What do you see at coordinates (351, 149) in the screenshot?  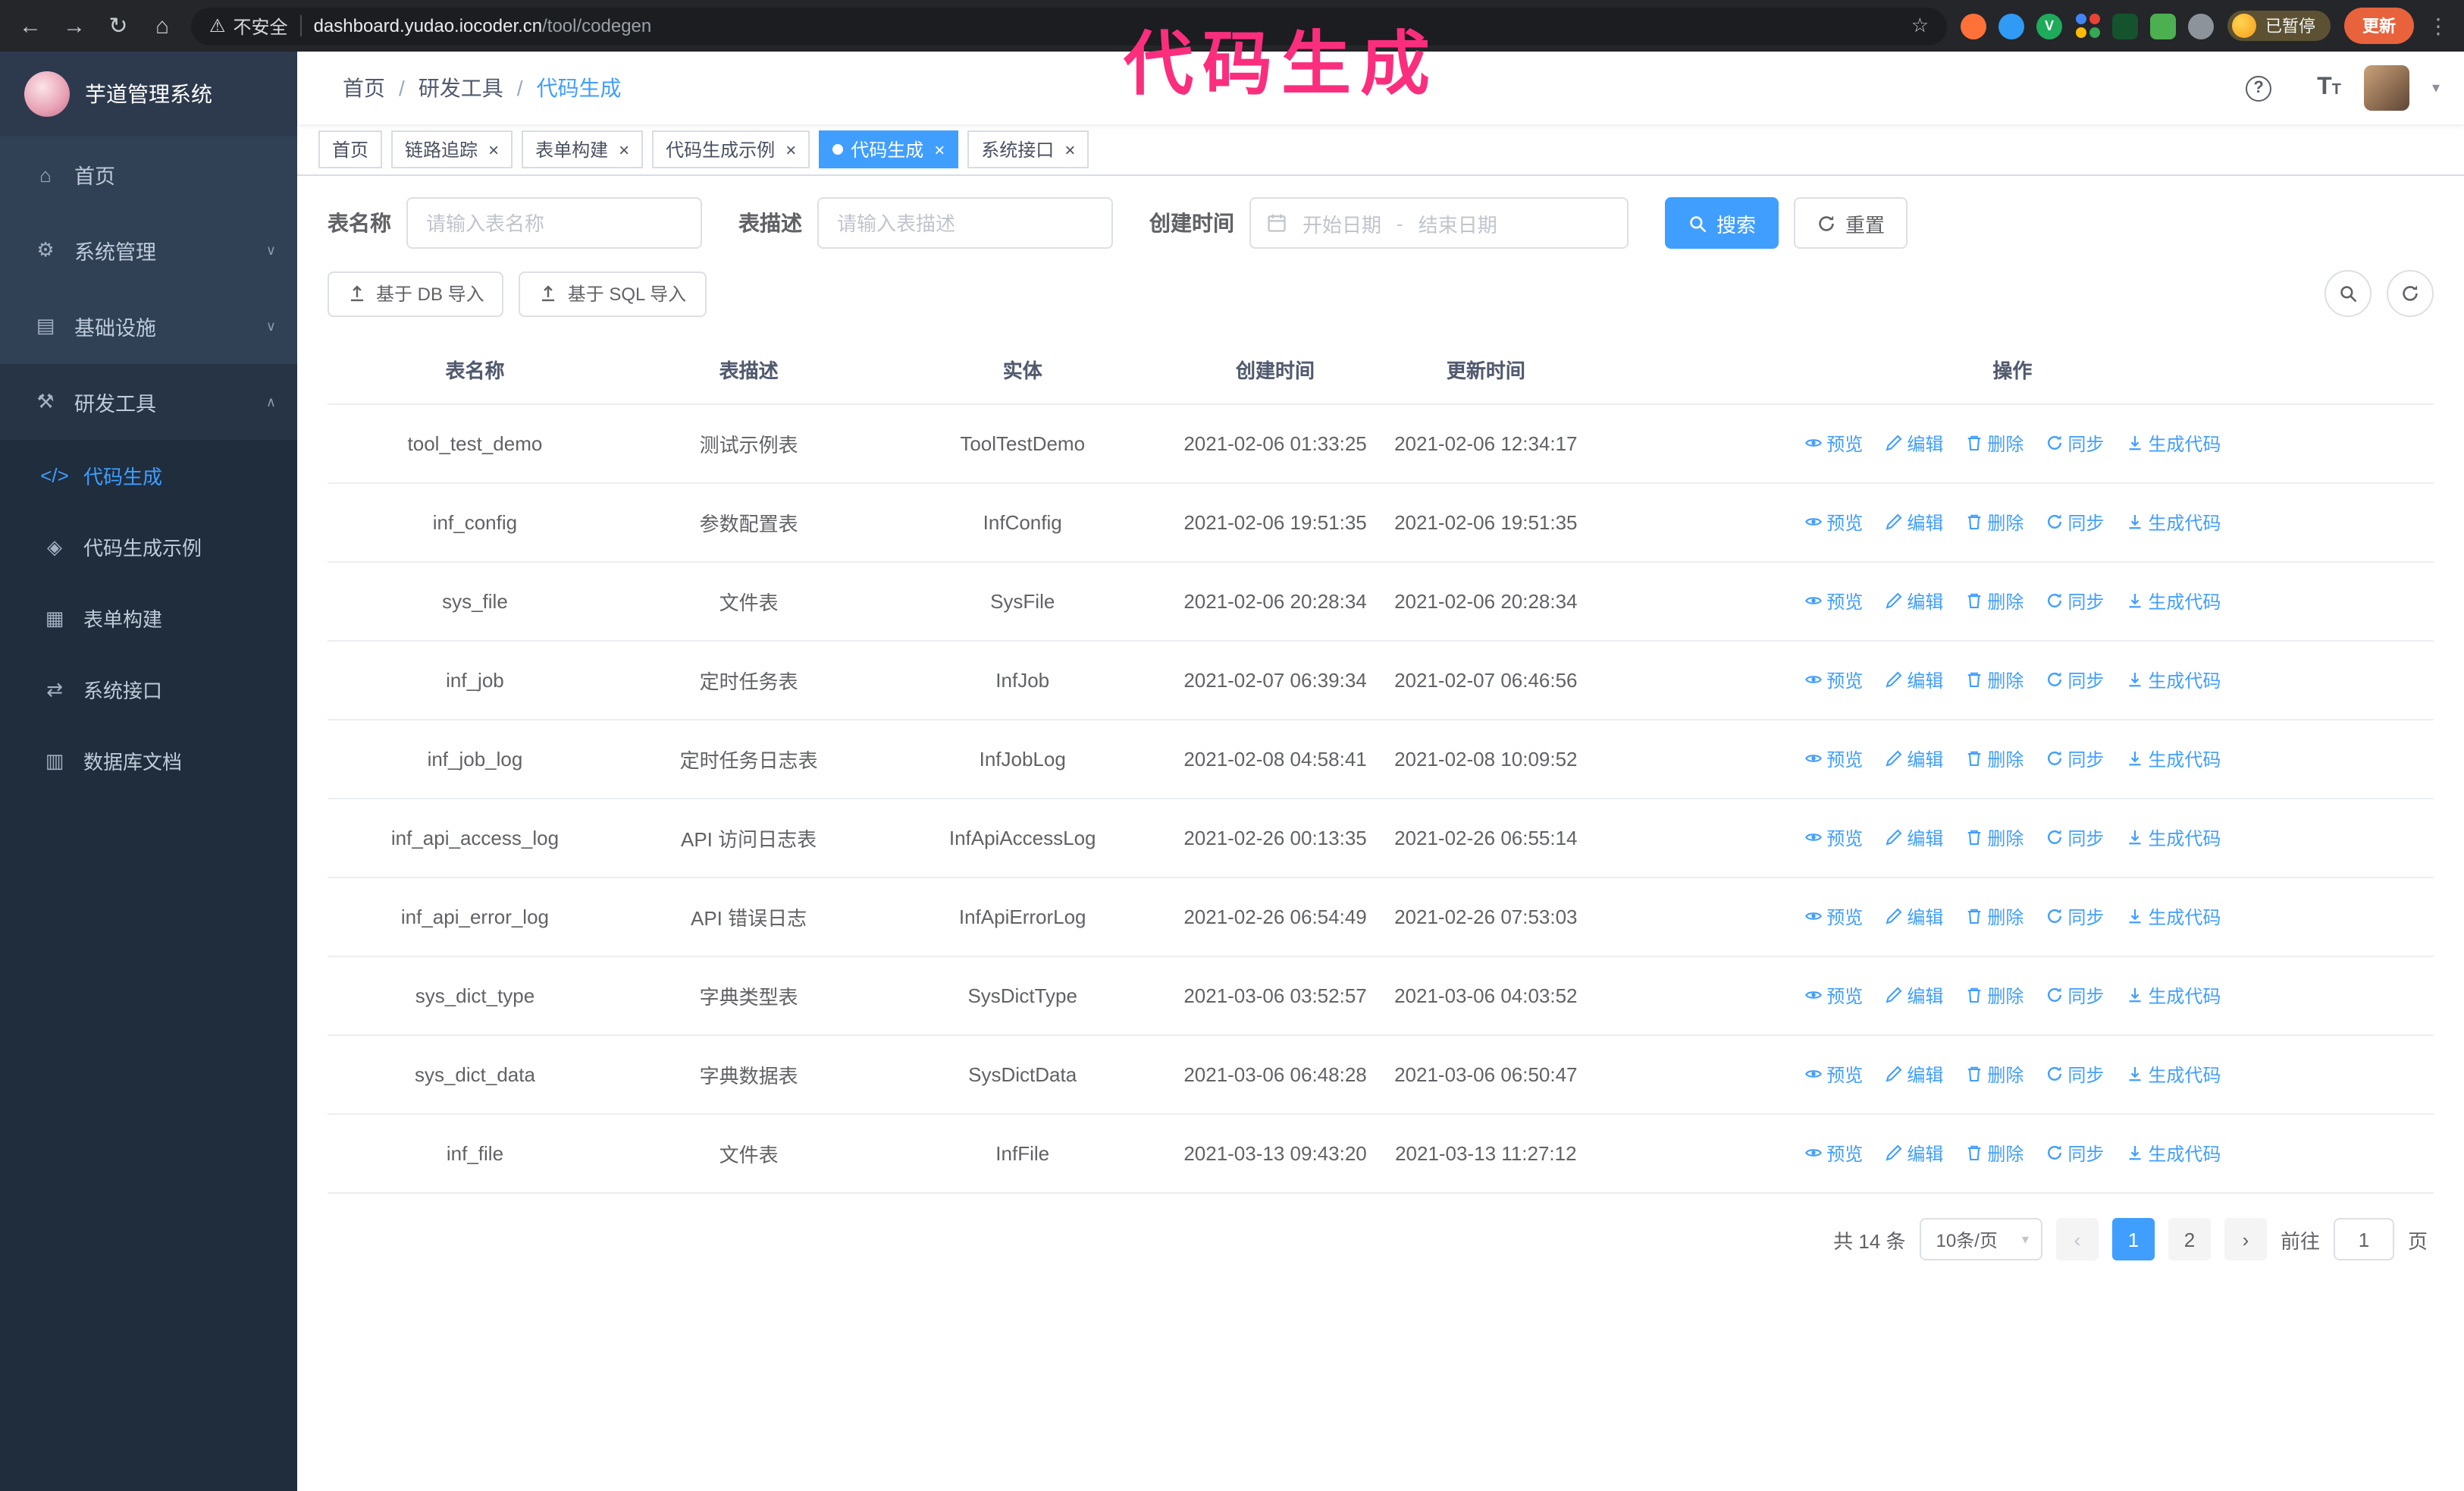 I see `tab-home: 首页` at bounding box center [351, 149].